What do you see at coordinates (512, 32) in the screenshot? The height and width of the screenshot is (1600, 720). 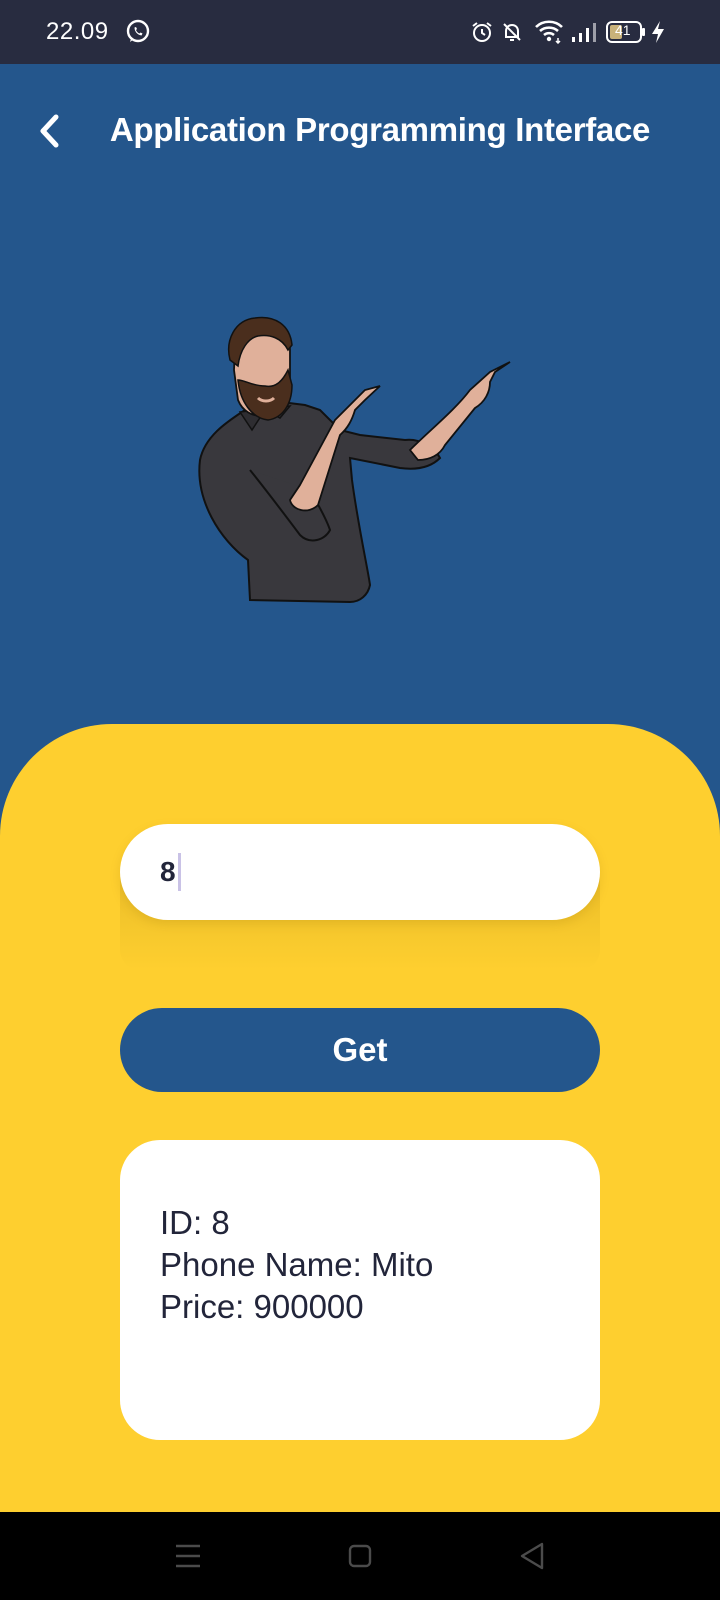 I see `bell-off-icon` at bounding box center [512, 32].